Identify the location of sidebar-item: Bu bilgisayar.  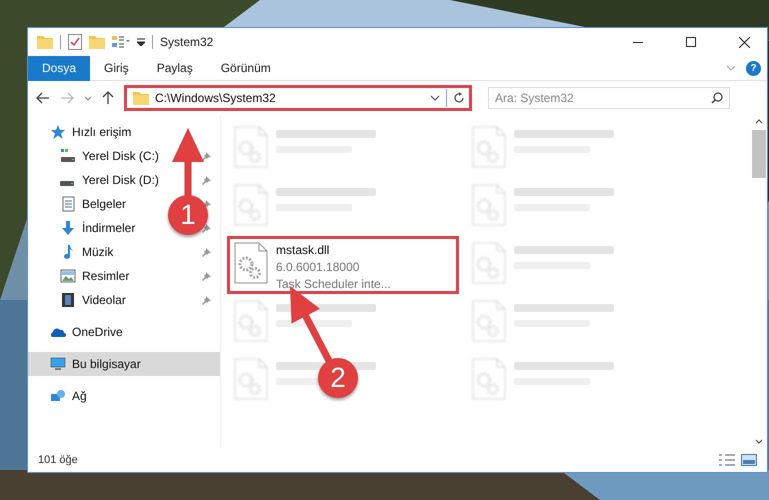
(124, 364).